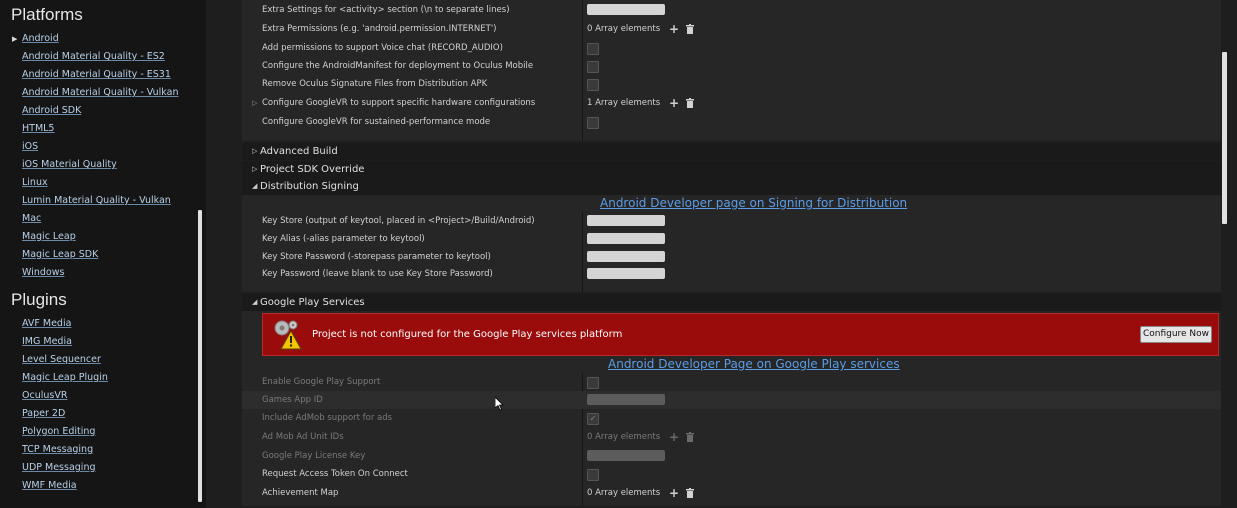  What do you see at coordinates (733, 302) in the screenshot?
I see `section-google-play-services: ◢ Google Play Services` at bounding box center [733, 302].